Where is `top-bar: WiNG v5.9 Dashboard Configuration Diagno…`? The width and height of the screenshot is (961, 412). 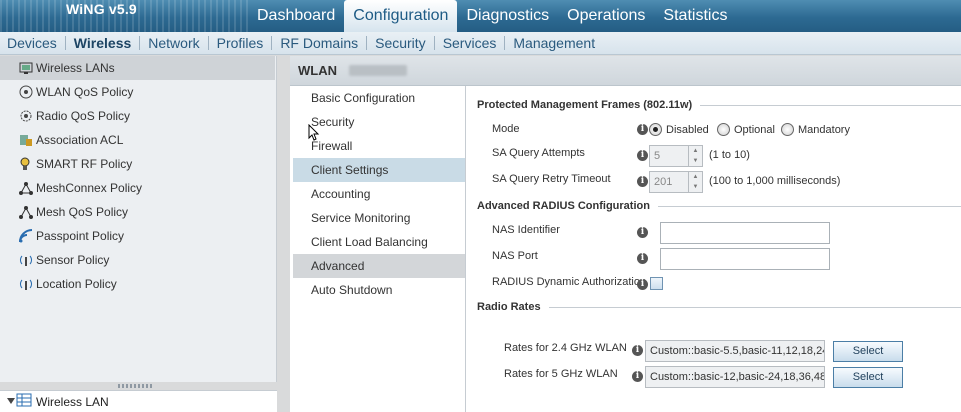 top-bar: WiNG v5.9 Dashboard Configuration Diagno… is located at coordinates (480, 16).